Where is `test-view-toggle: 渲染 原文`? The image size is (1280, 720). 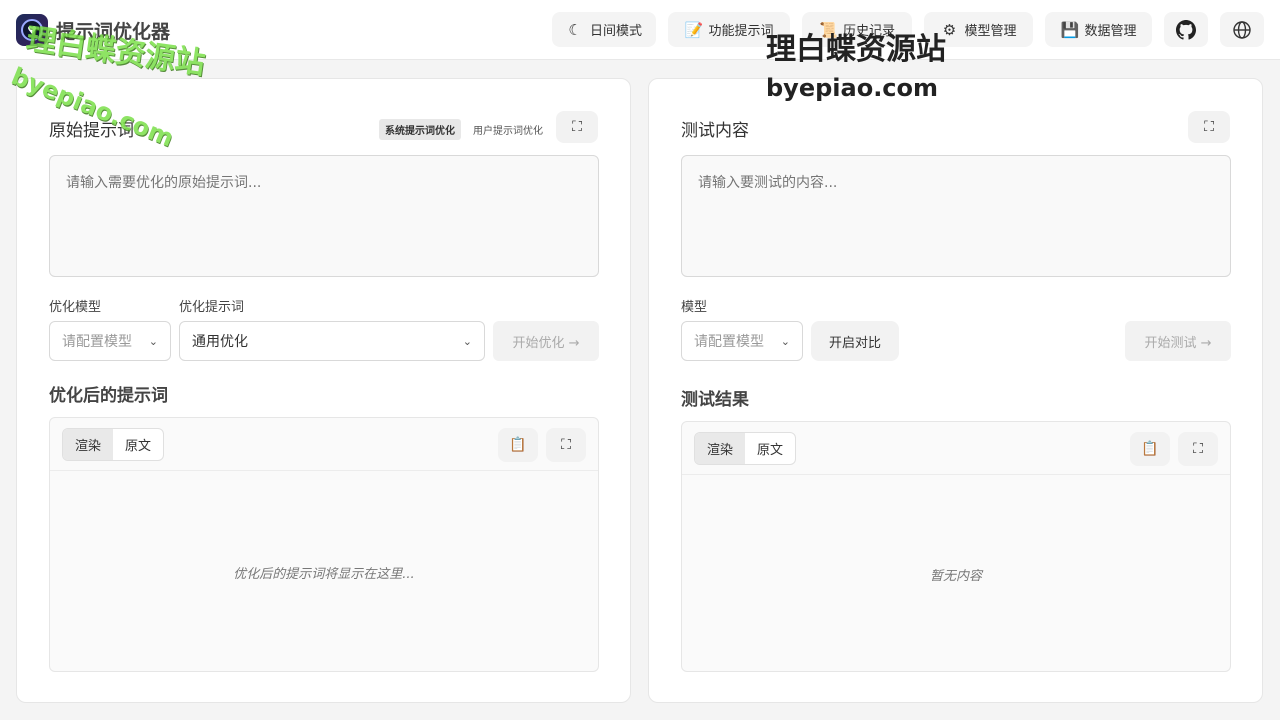 test-view-toggle: 渲染 原文 is located at coordinates (745, 448).